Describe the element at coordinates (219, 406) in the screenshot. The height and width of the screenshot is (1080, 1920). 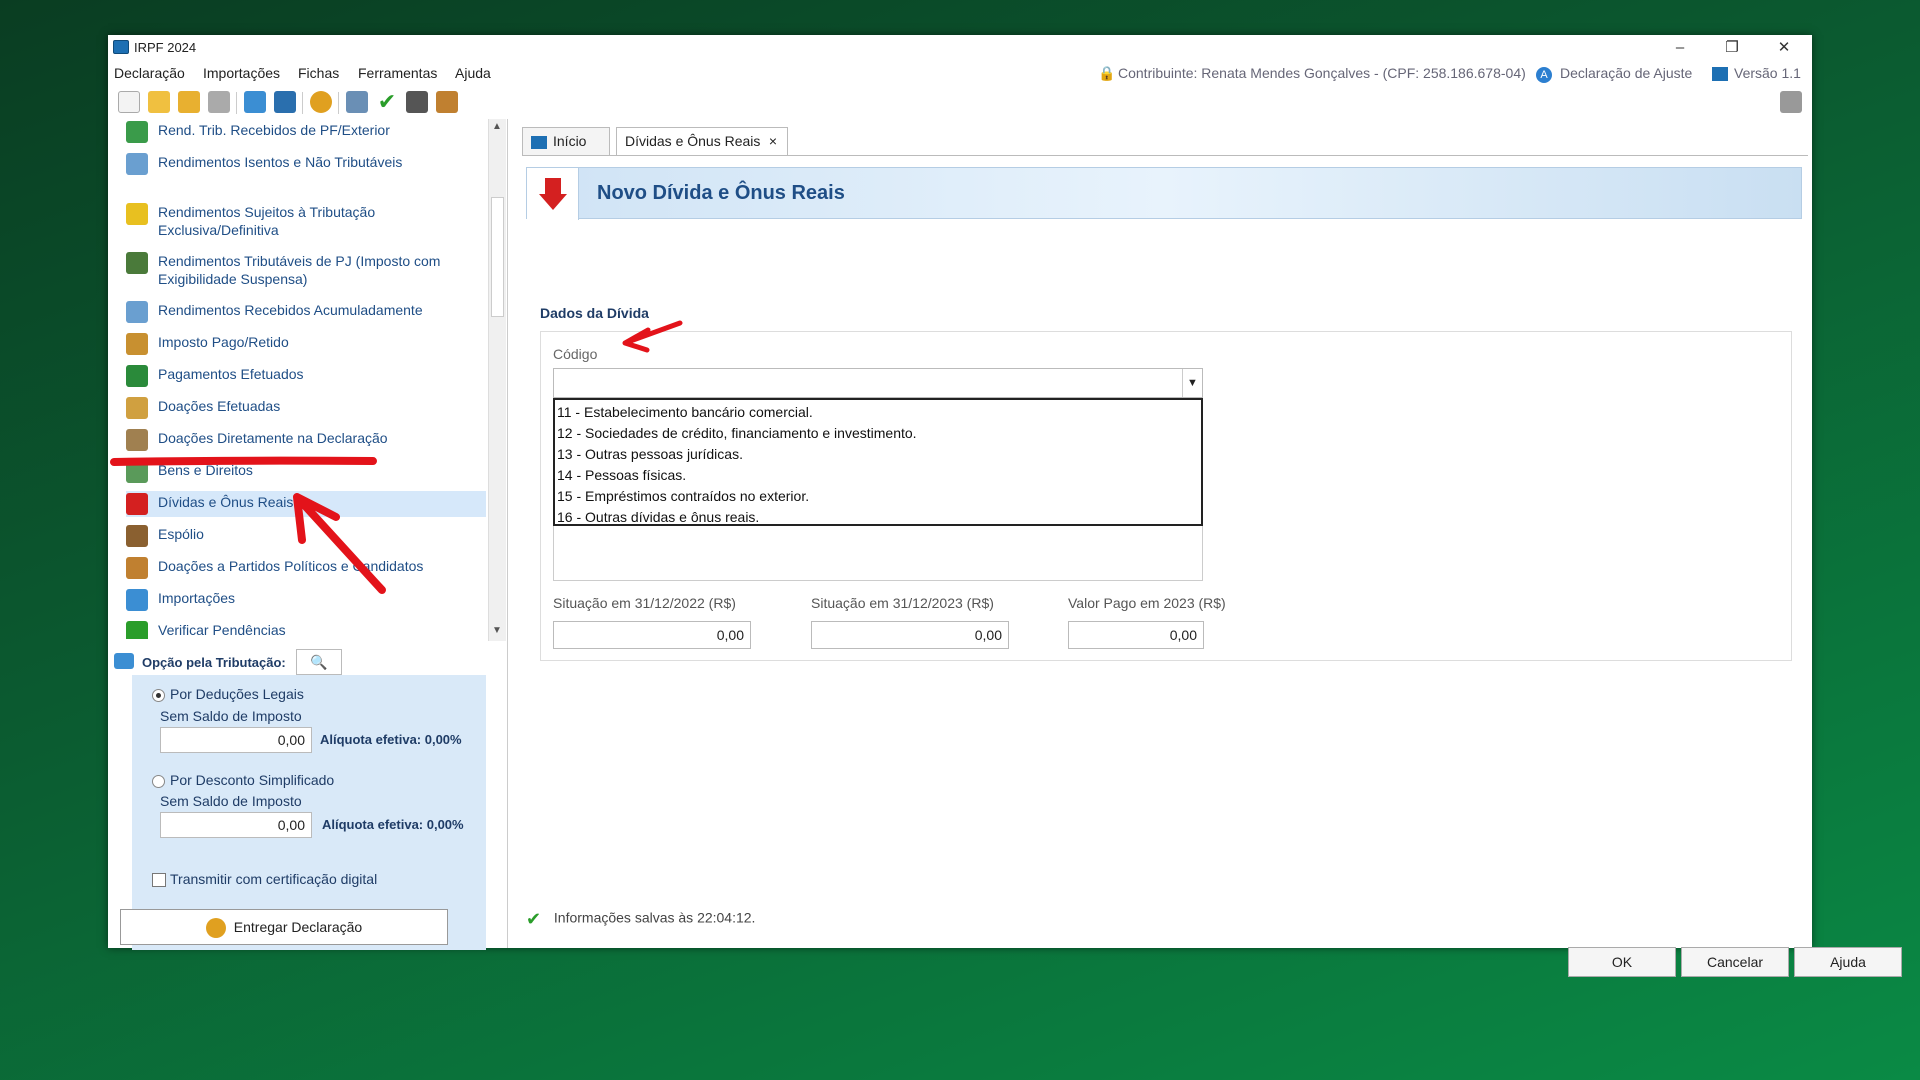
I see `sidebar-item-label: Doações Efetuadas` at that location.